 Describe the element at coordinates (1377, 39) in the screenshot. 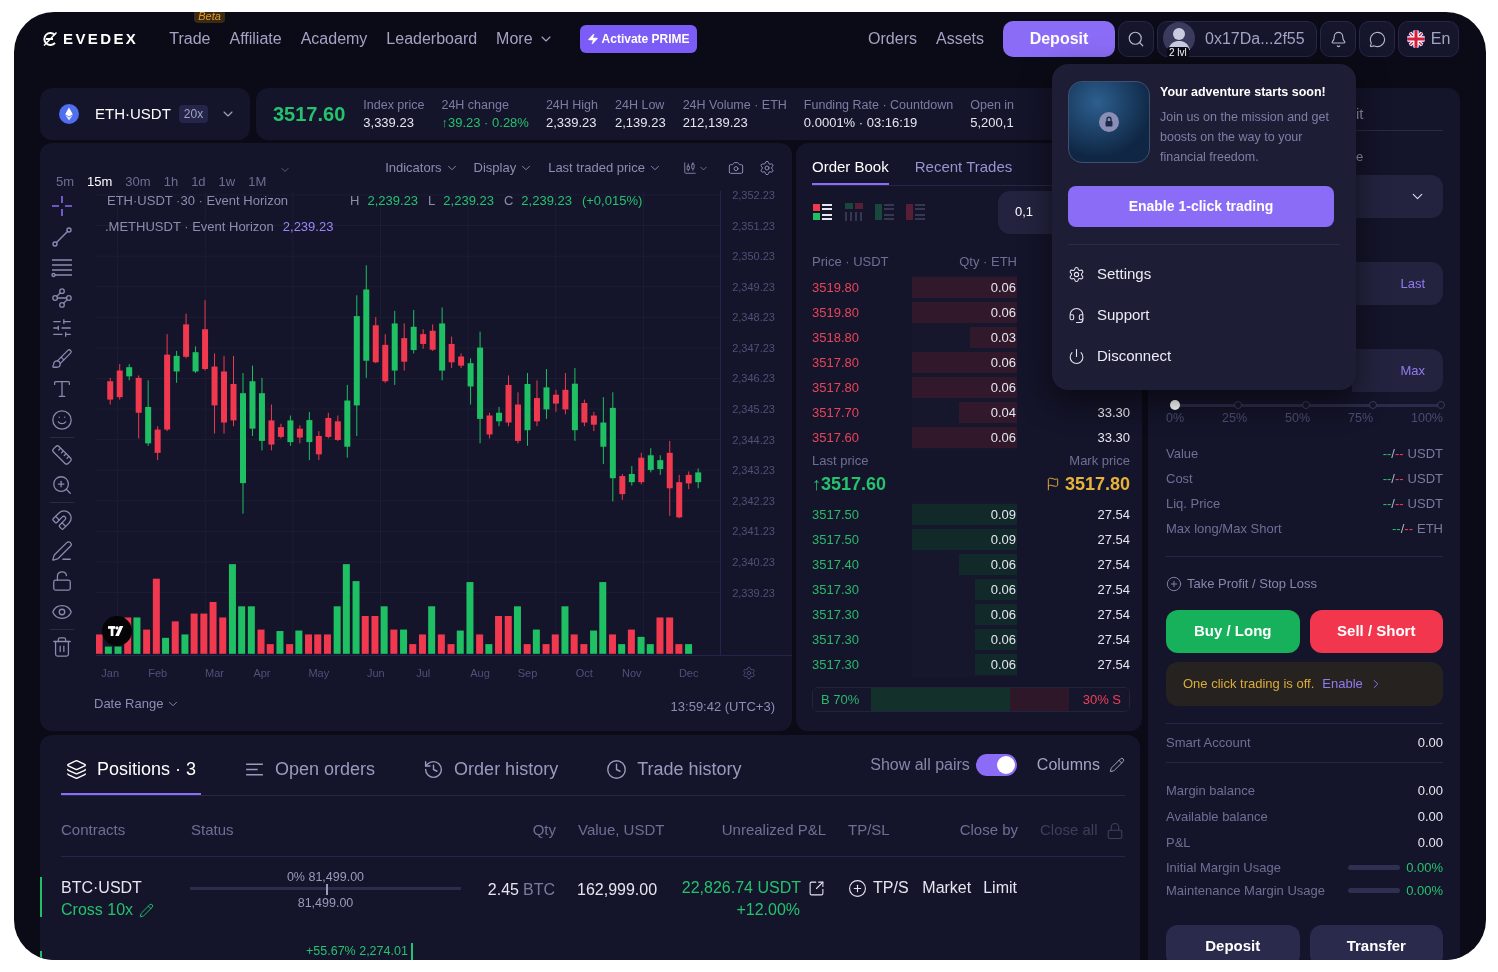

I see `chat-button` at that location.